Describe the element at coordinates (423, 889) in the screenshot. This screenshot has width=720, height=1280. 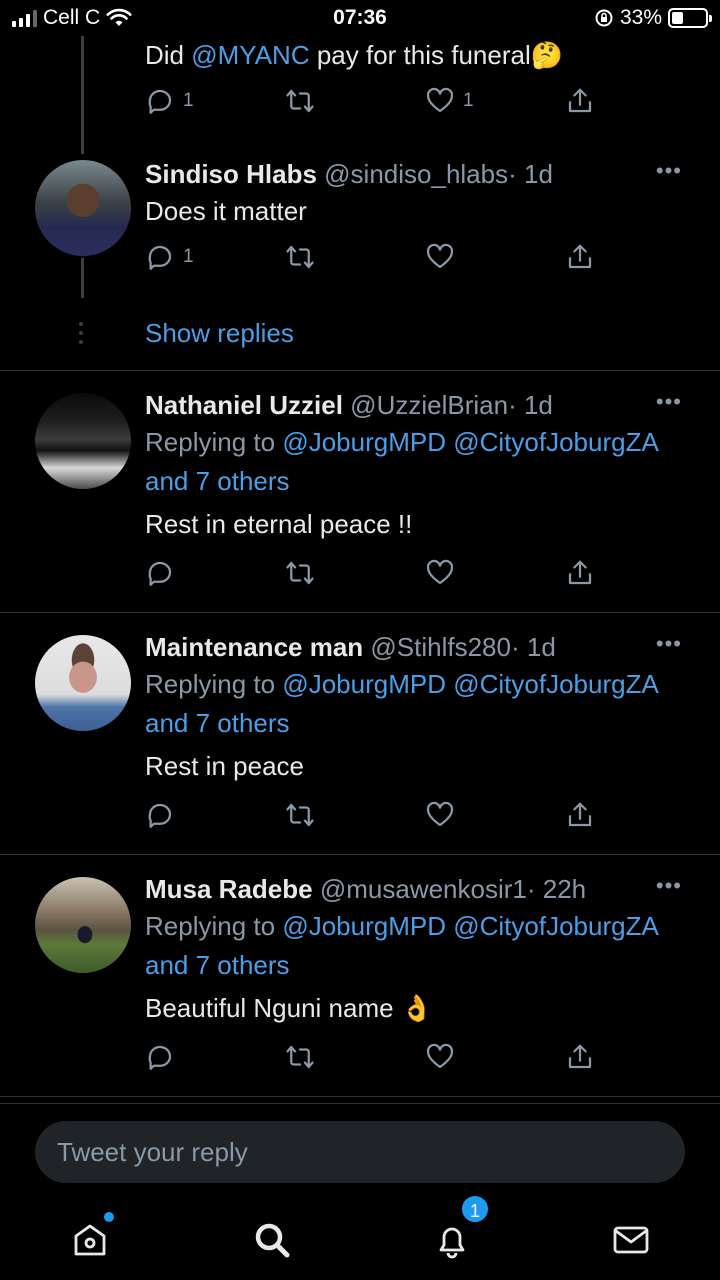
I see `handle: @musawenkosir1` at that location.